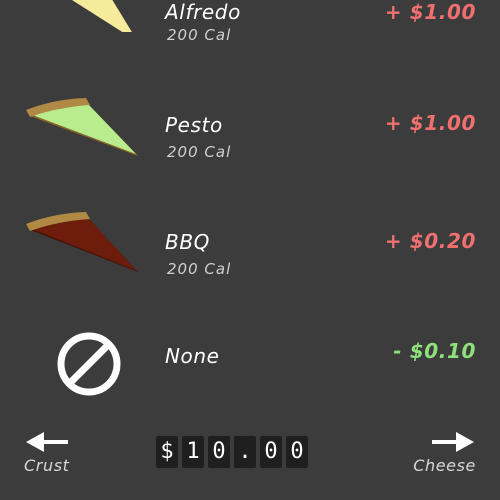 The width and height of the screenshot is (500, 500). What do you see at coordinates (82, 16) in the screenshot?
I see `alfredo-pizza-slice-icon` at bounding box center [82, 16].